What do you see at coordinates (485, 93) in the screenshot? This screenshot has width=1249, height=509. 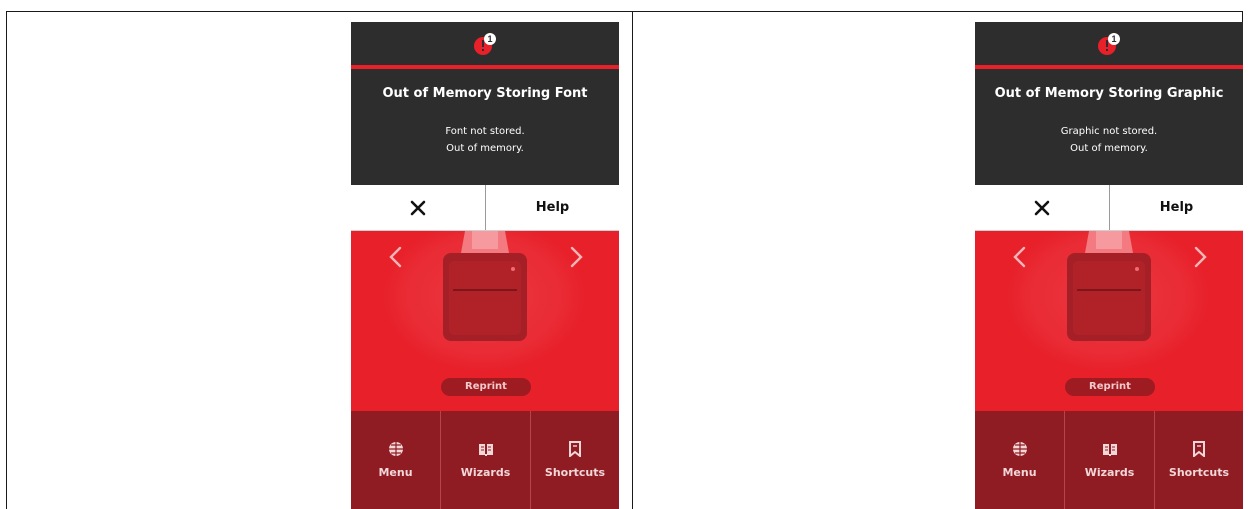 I see `alert-title: Out of Memory Storing Font` at bounding box center [485, 93].